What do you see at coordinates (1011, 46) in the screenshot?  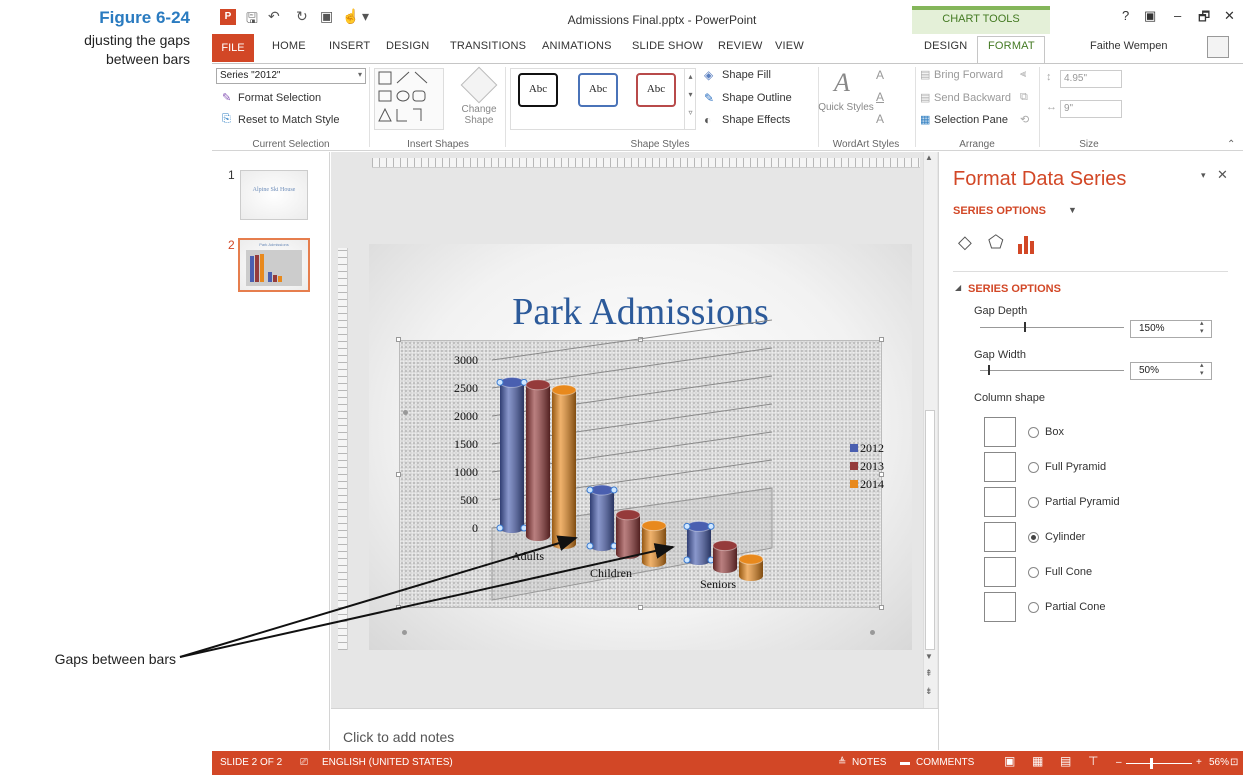 I see `tab-chart-format: FORMAT` at bounding box center [1011, 46].